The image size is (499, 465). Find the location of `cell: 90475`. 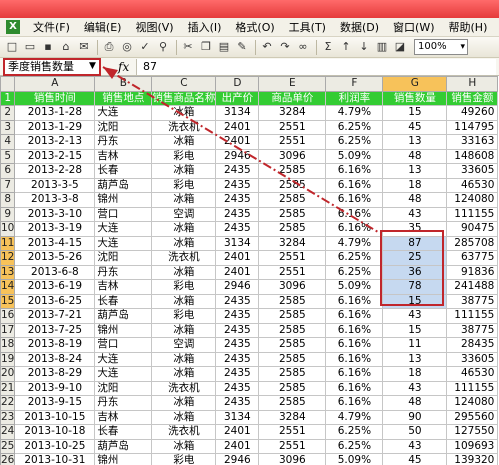

cell: 90475 is located at coordinates (472, 229).